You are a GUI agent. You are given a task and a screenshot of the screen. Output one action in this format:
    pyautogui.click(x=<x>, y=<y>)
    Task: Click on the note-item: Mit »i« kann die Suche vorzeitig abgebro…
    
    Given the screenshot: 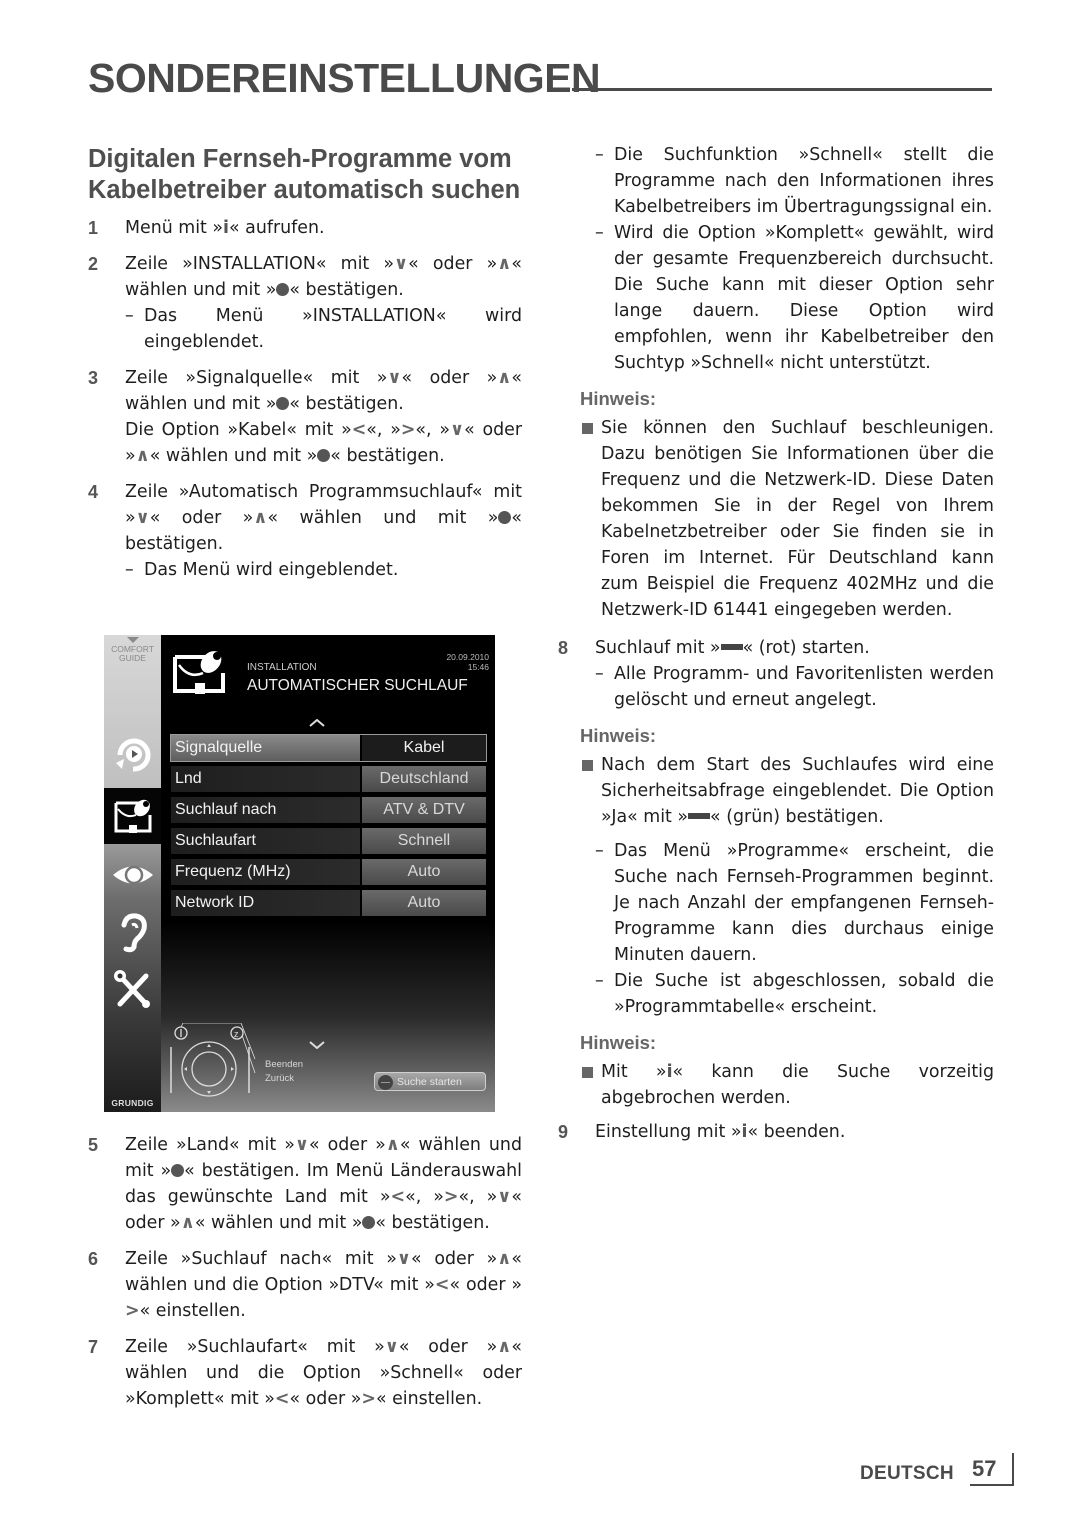 What is the action you would take?
    pyautogui.click(x=776, y=1085)
    